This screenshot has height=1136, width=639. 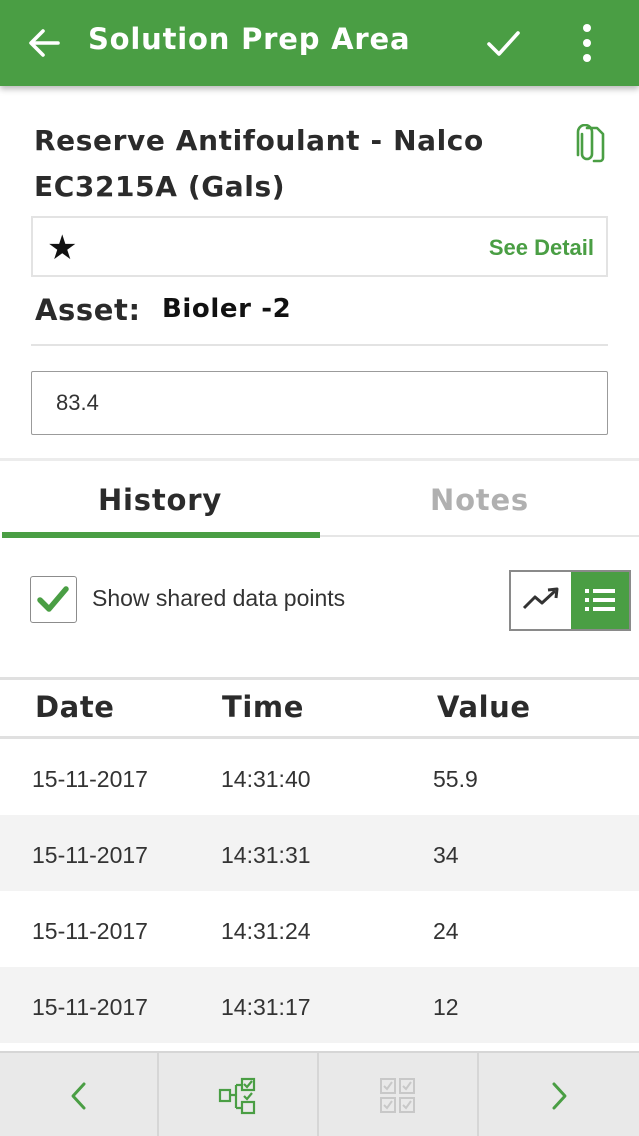 What do you see at coordinates (319, 403) in the screenshot?
I see `value-input: 83.4` at bounding box center [319, 403].